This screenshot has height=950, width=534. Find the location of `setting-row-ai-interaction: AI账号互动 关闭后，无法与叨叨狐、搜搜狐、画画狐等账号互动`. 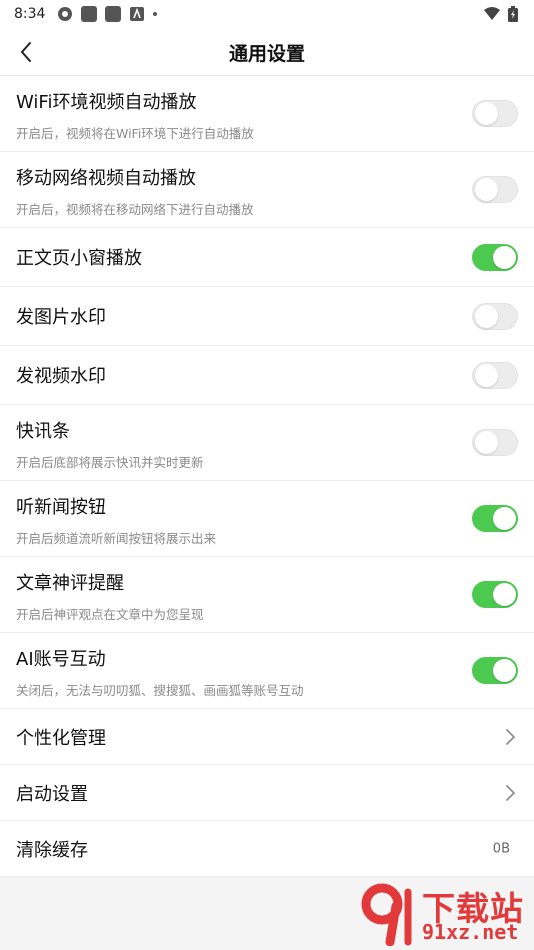

setting-row-ai-interaction: AI账号互动 关闭后，无法与叨叨狐、搜搜狐、画画狐等账号互动 is located at coordinates (267, 671).